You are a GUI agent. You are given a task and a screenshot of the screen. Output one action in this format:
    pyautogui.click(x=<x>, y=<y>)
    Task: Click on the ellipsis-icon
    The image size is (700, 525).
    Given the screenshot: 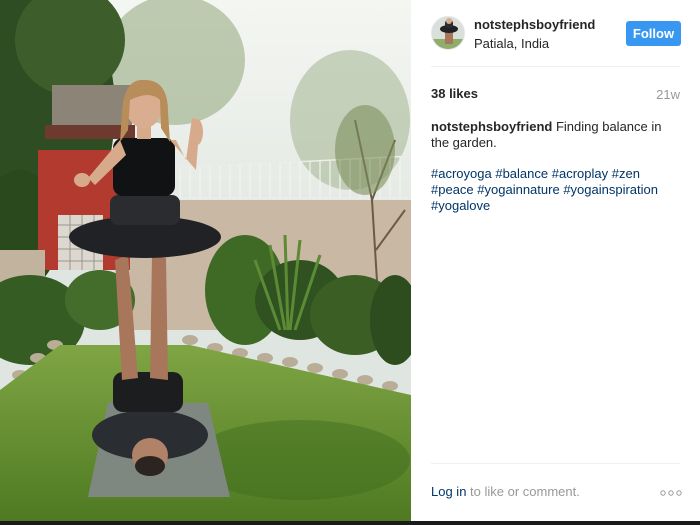 What is the action you would take?
    pyautogui.click(x=671, y=491)
    